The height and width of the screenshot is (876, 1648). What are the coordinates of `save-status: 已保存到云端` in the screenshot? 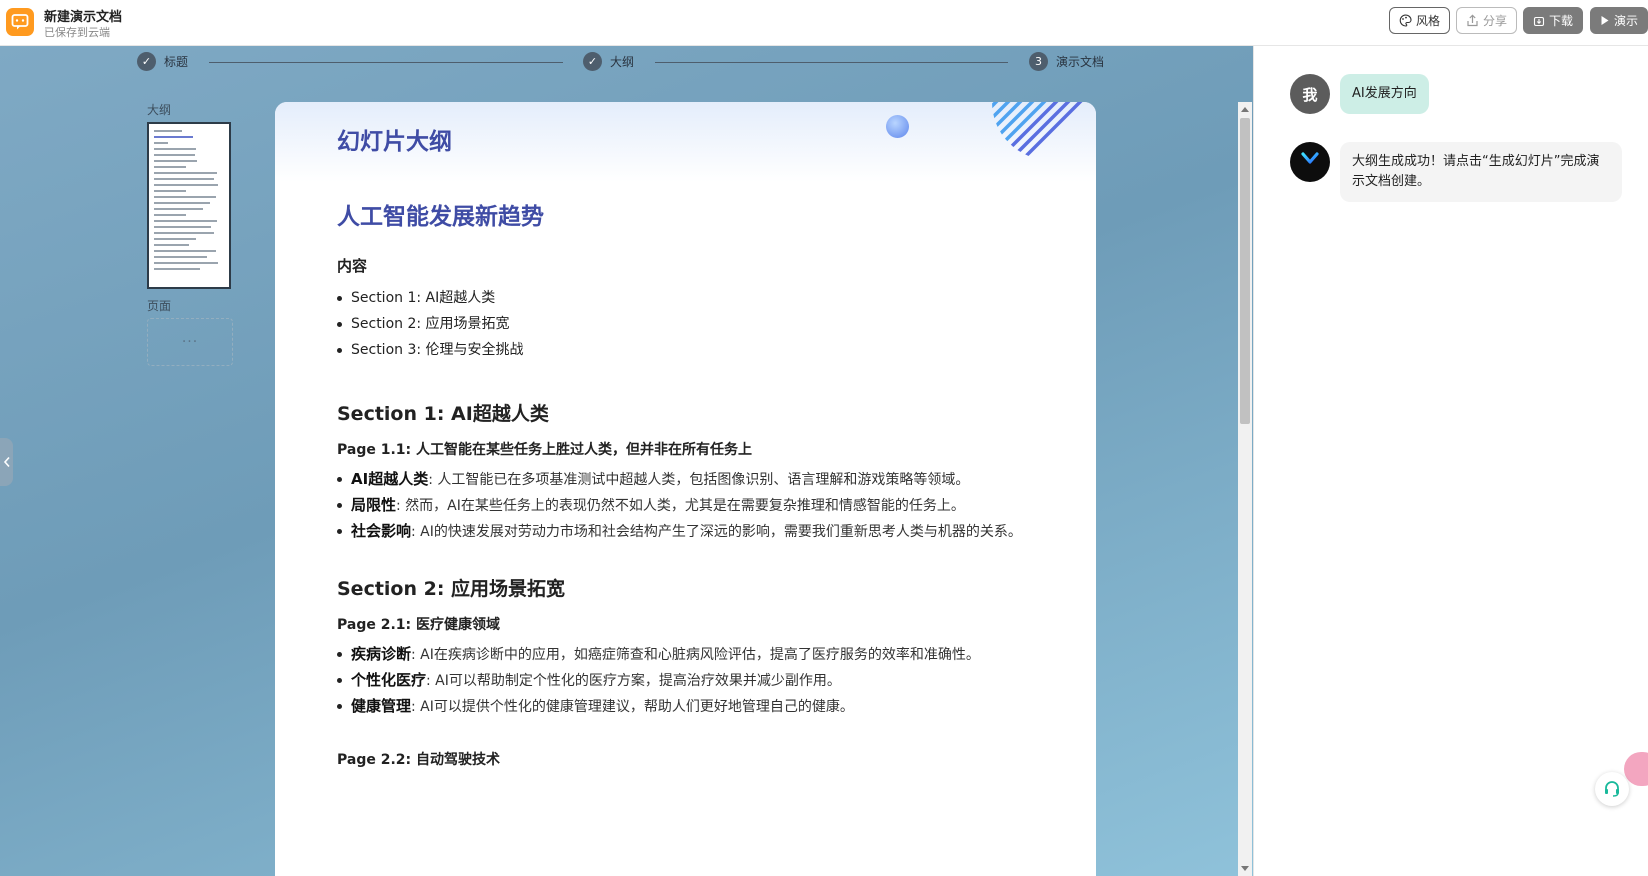 It's located at (77, 32).